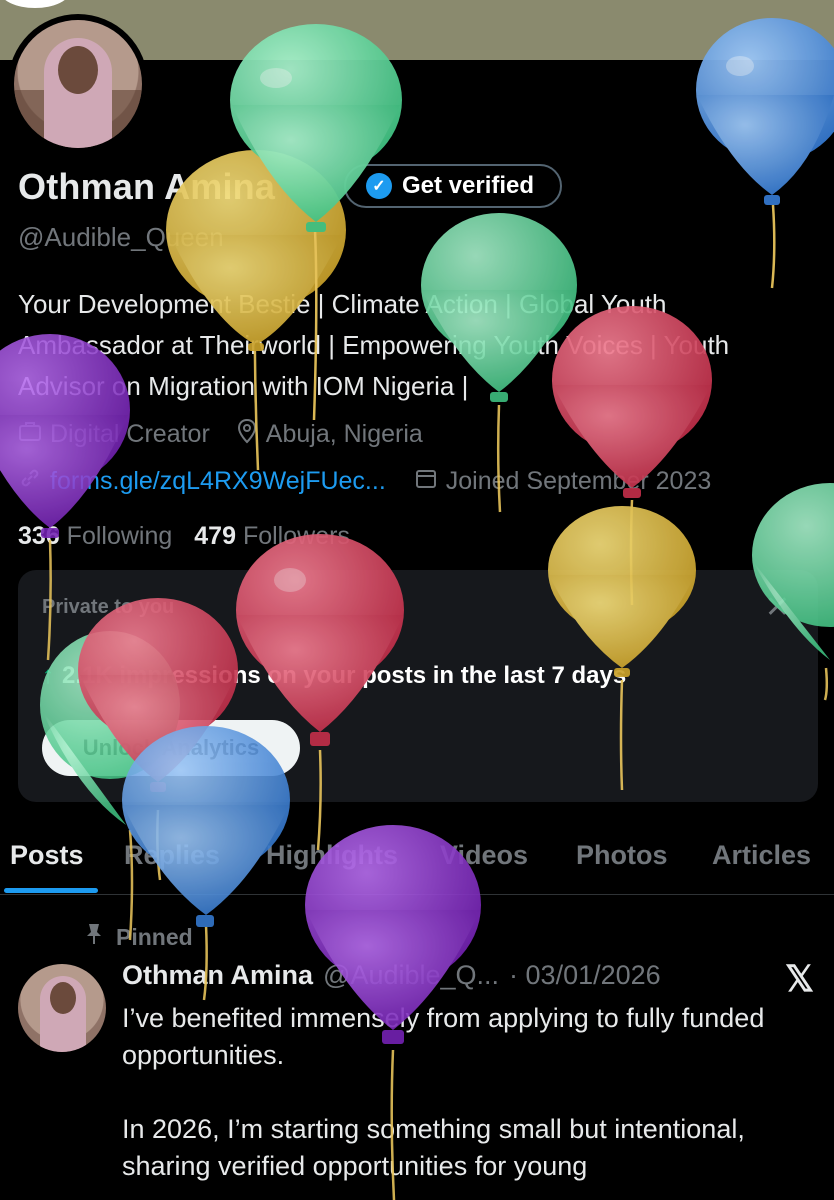  I want to click on followers-stat: 479 Followers, so click(272, 536).